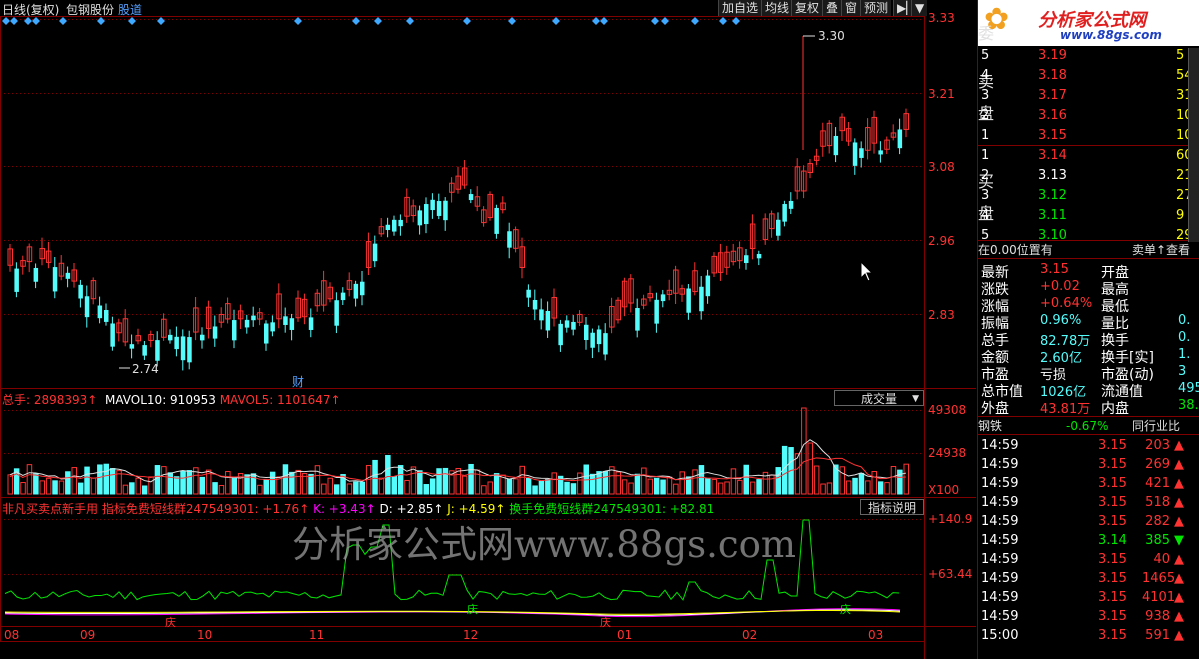 The image size is (1199, 659). Describe the element at coordinates (1179, 540) in the screenshot. I see `arrow-down-icon: ▼` at that location.